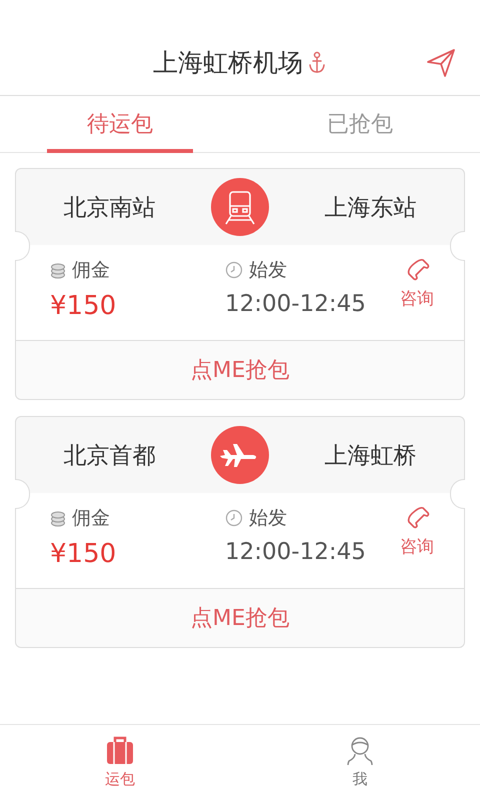 The width and height of the screenshot is (480, 800). I want to click on nav-item: 运包, so click(120, 762).